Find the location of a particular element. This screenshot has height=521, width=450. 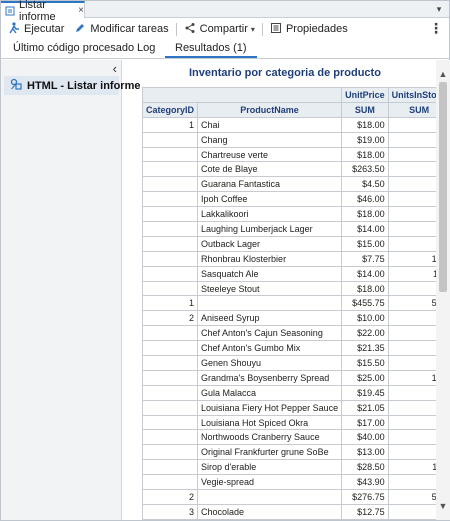

table-row: Louisiana Hot Spiced Okra$17.004 is located at coordinates (295, 422).